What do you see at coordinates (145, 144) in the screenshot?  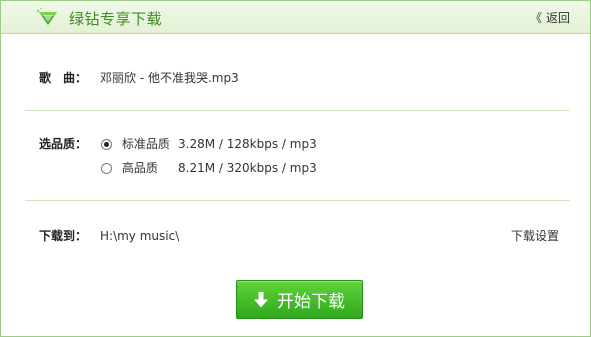 I see `quality-option-name: 标准品质` at bounding box center [145, 144].